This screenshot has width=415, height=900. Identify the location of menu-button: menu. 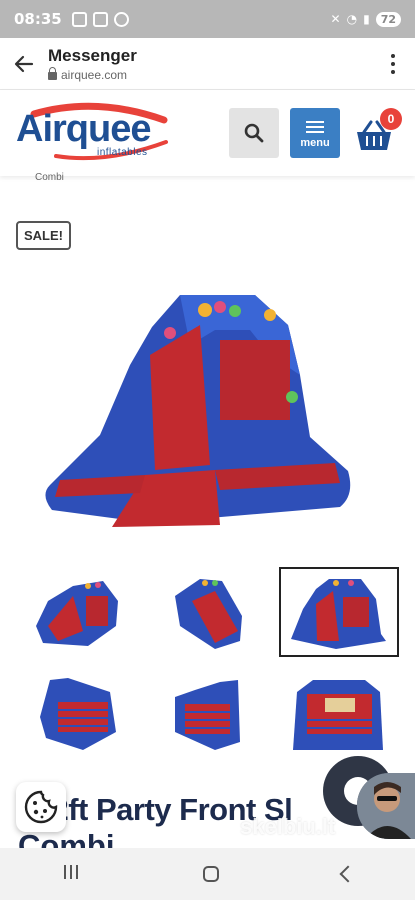
(315, 133).